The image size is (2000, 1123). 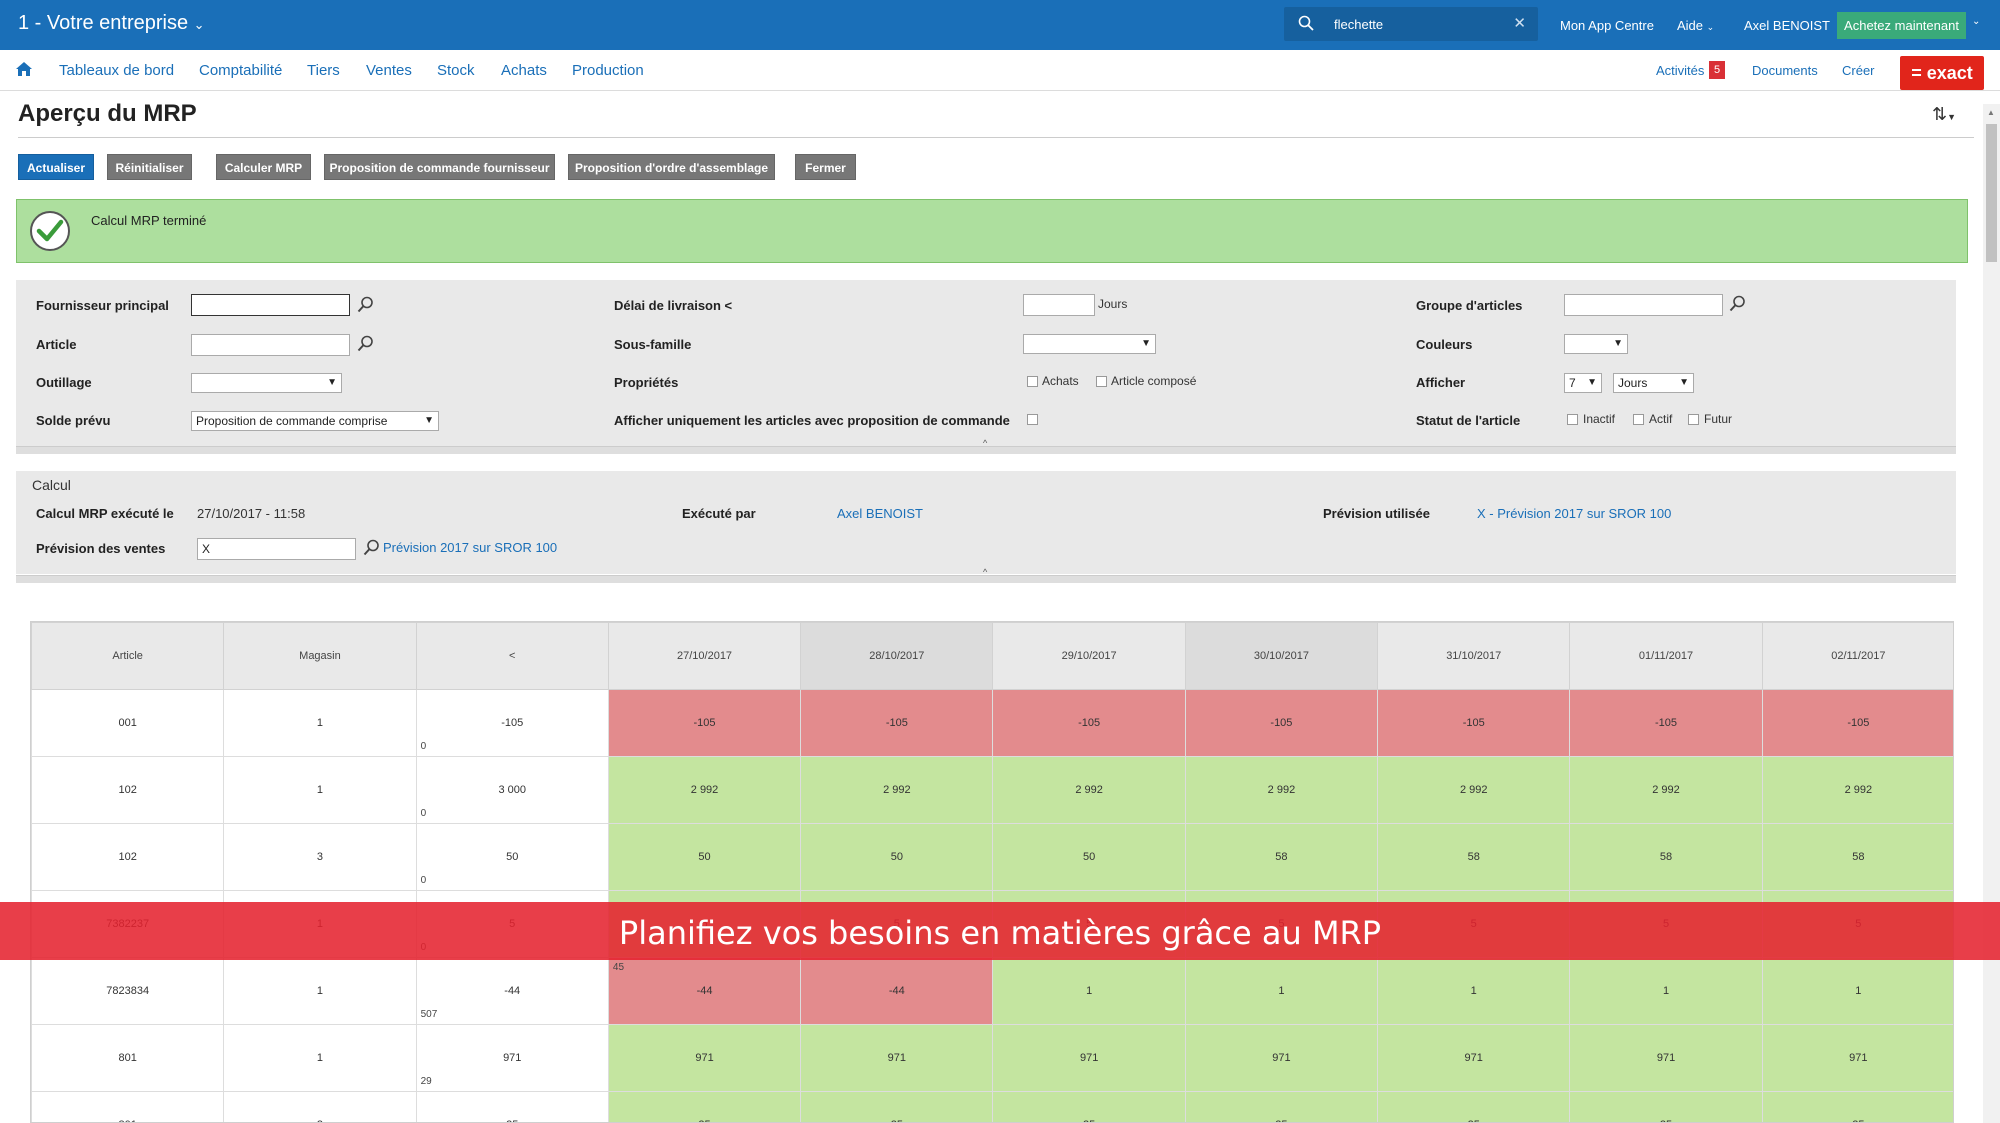 What do you see at coordinates (671, 167) in the screenshot?
I see `assembly-order-proposal-button: Proposition d'ordre d'assemblage` at bounding box center [671, 167].